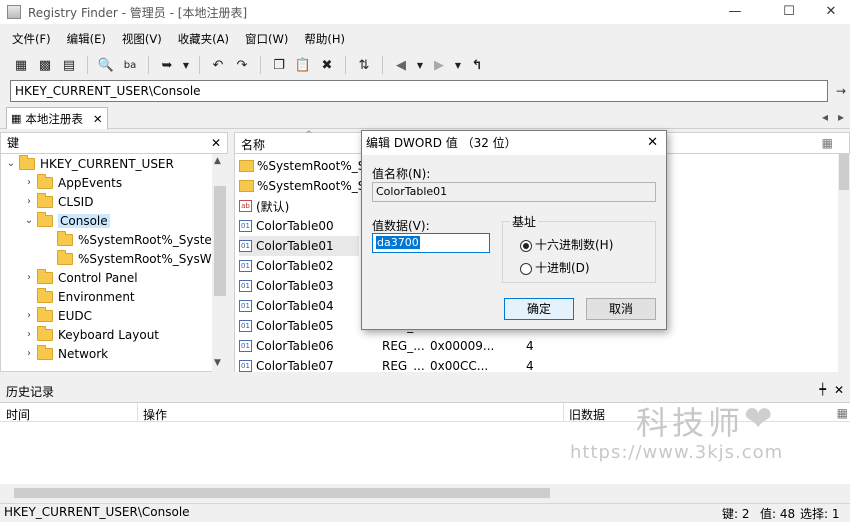 The height and width of the screenshot is (522, 850). What do you see at coordinates (142, 39) in the screenshot?
I see `menu-view: 视图(V)` at bounding box center [142, 39].